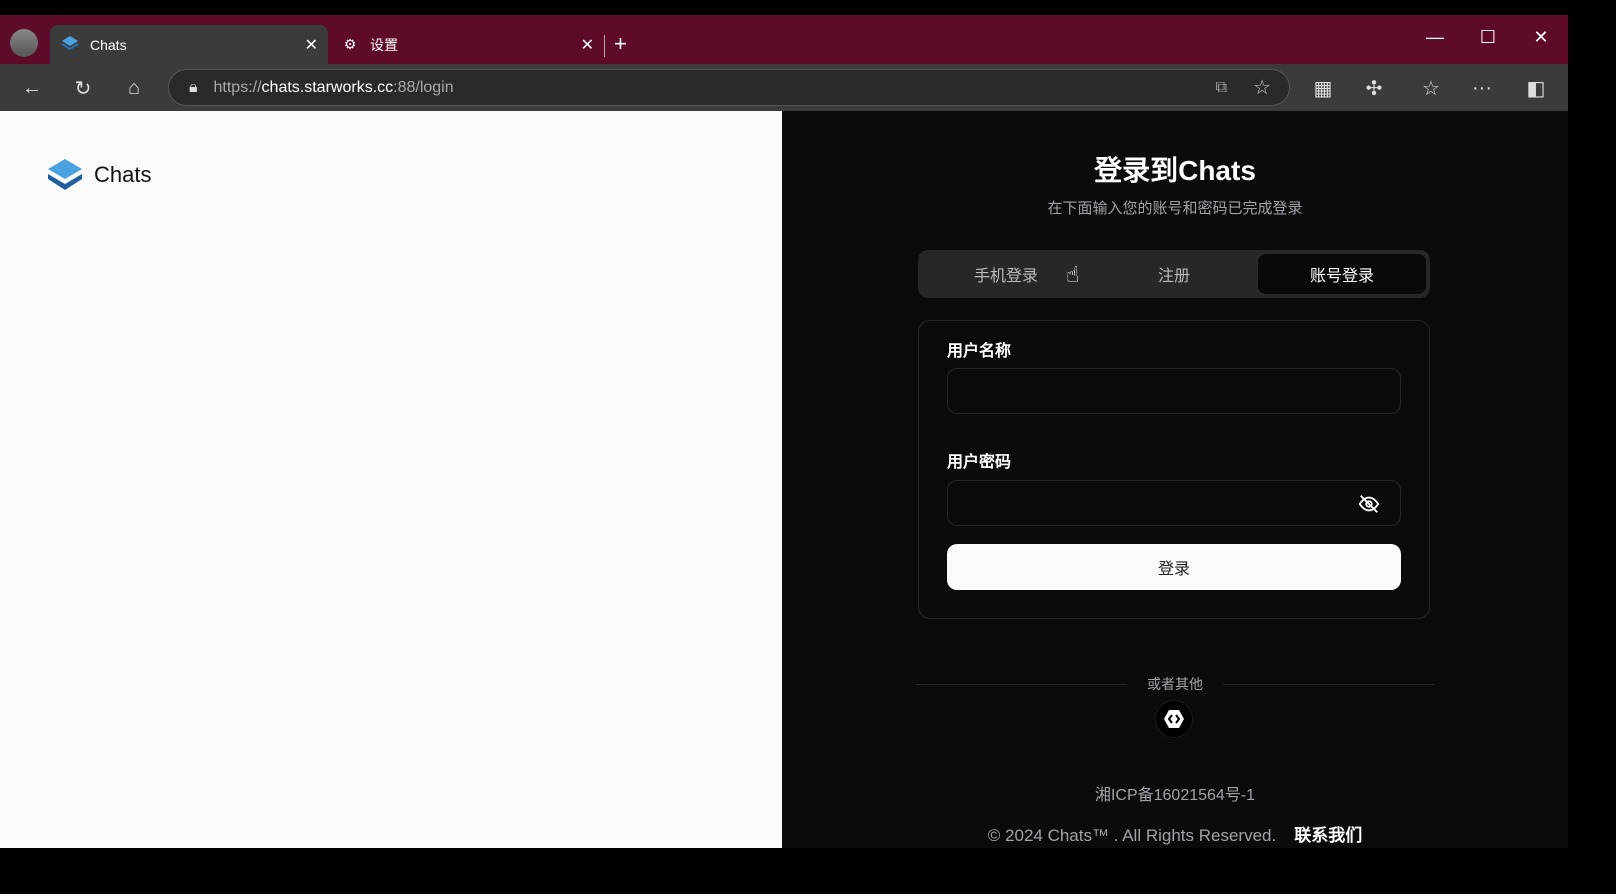 The width and height of the screenshot is (1616, 894). Describe the element at coordinates (1006, 274) in the screenshot. I see `tab-phone-login: 手机登录` at that location.